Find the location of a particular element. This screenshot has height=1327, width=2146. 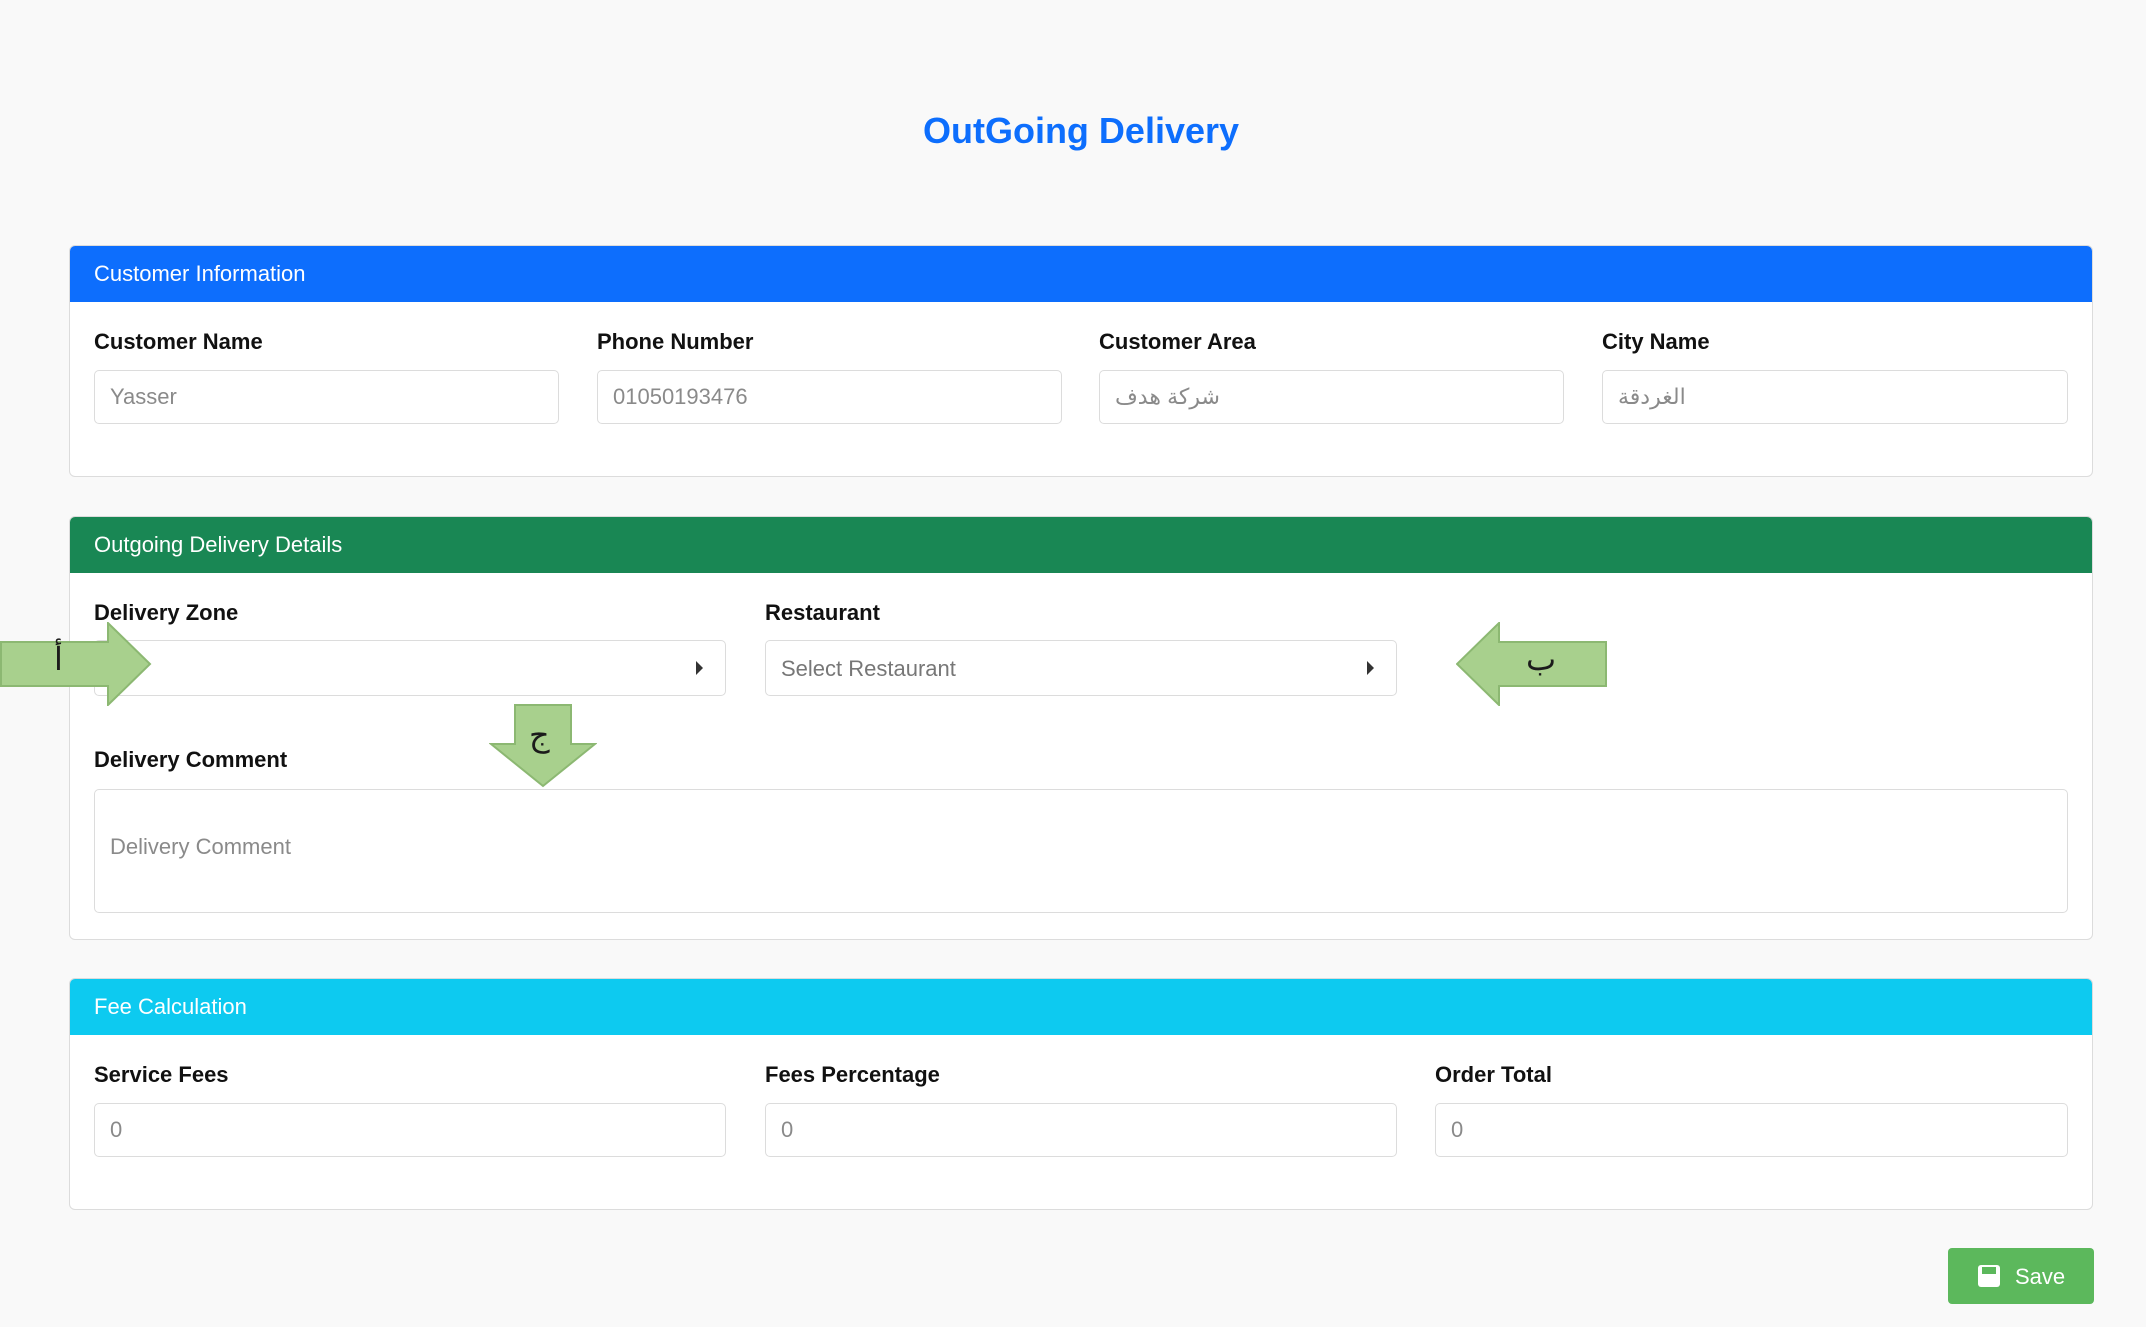

fees-percentage-label: Fees Percentage is located at coordinates (852, 1074).